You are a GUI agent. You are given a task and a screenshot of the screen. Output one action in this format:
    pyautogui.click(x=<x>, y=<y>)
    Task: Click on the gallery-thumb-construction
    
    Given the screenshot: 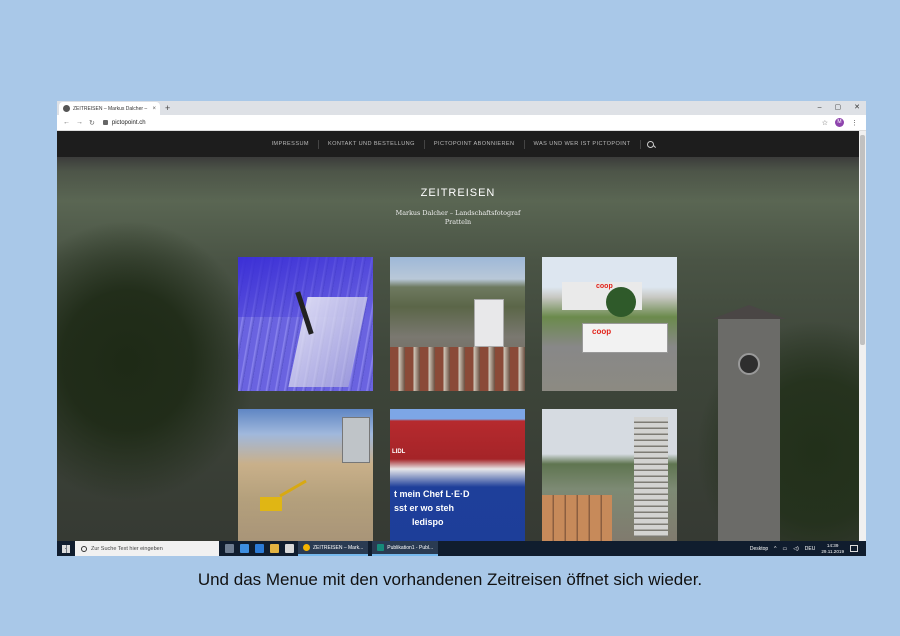 What is the action you would take?
    pyautogui.click(x=305, y=475)
    